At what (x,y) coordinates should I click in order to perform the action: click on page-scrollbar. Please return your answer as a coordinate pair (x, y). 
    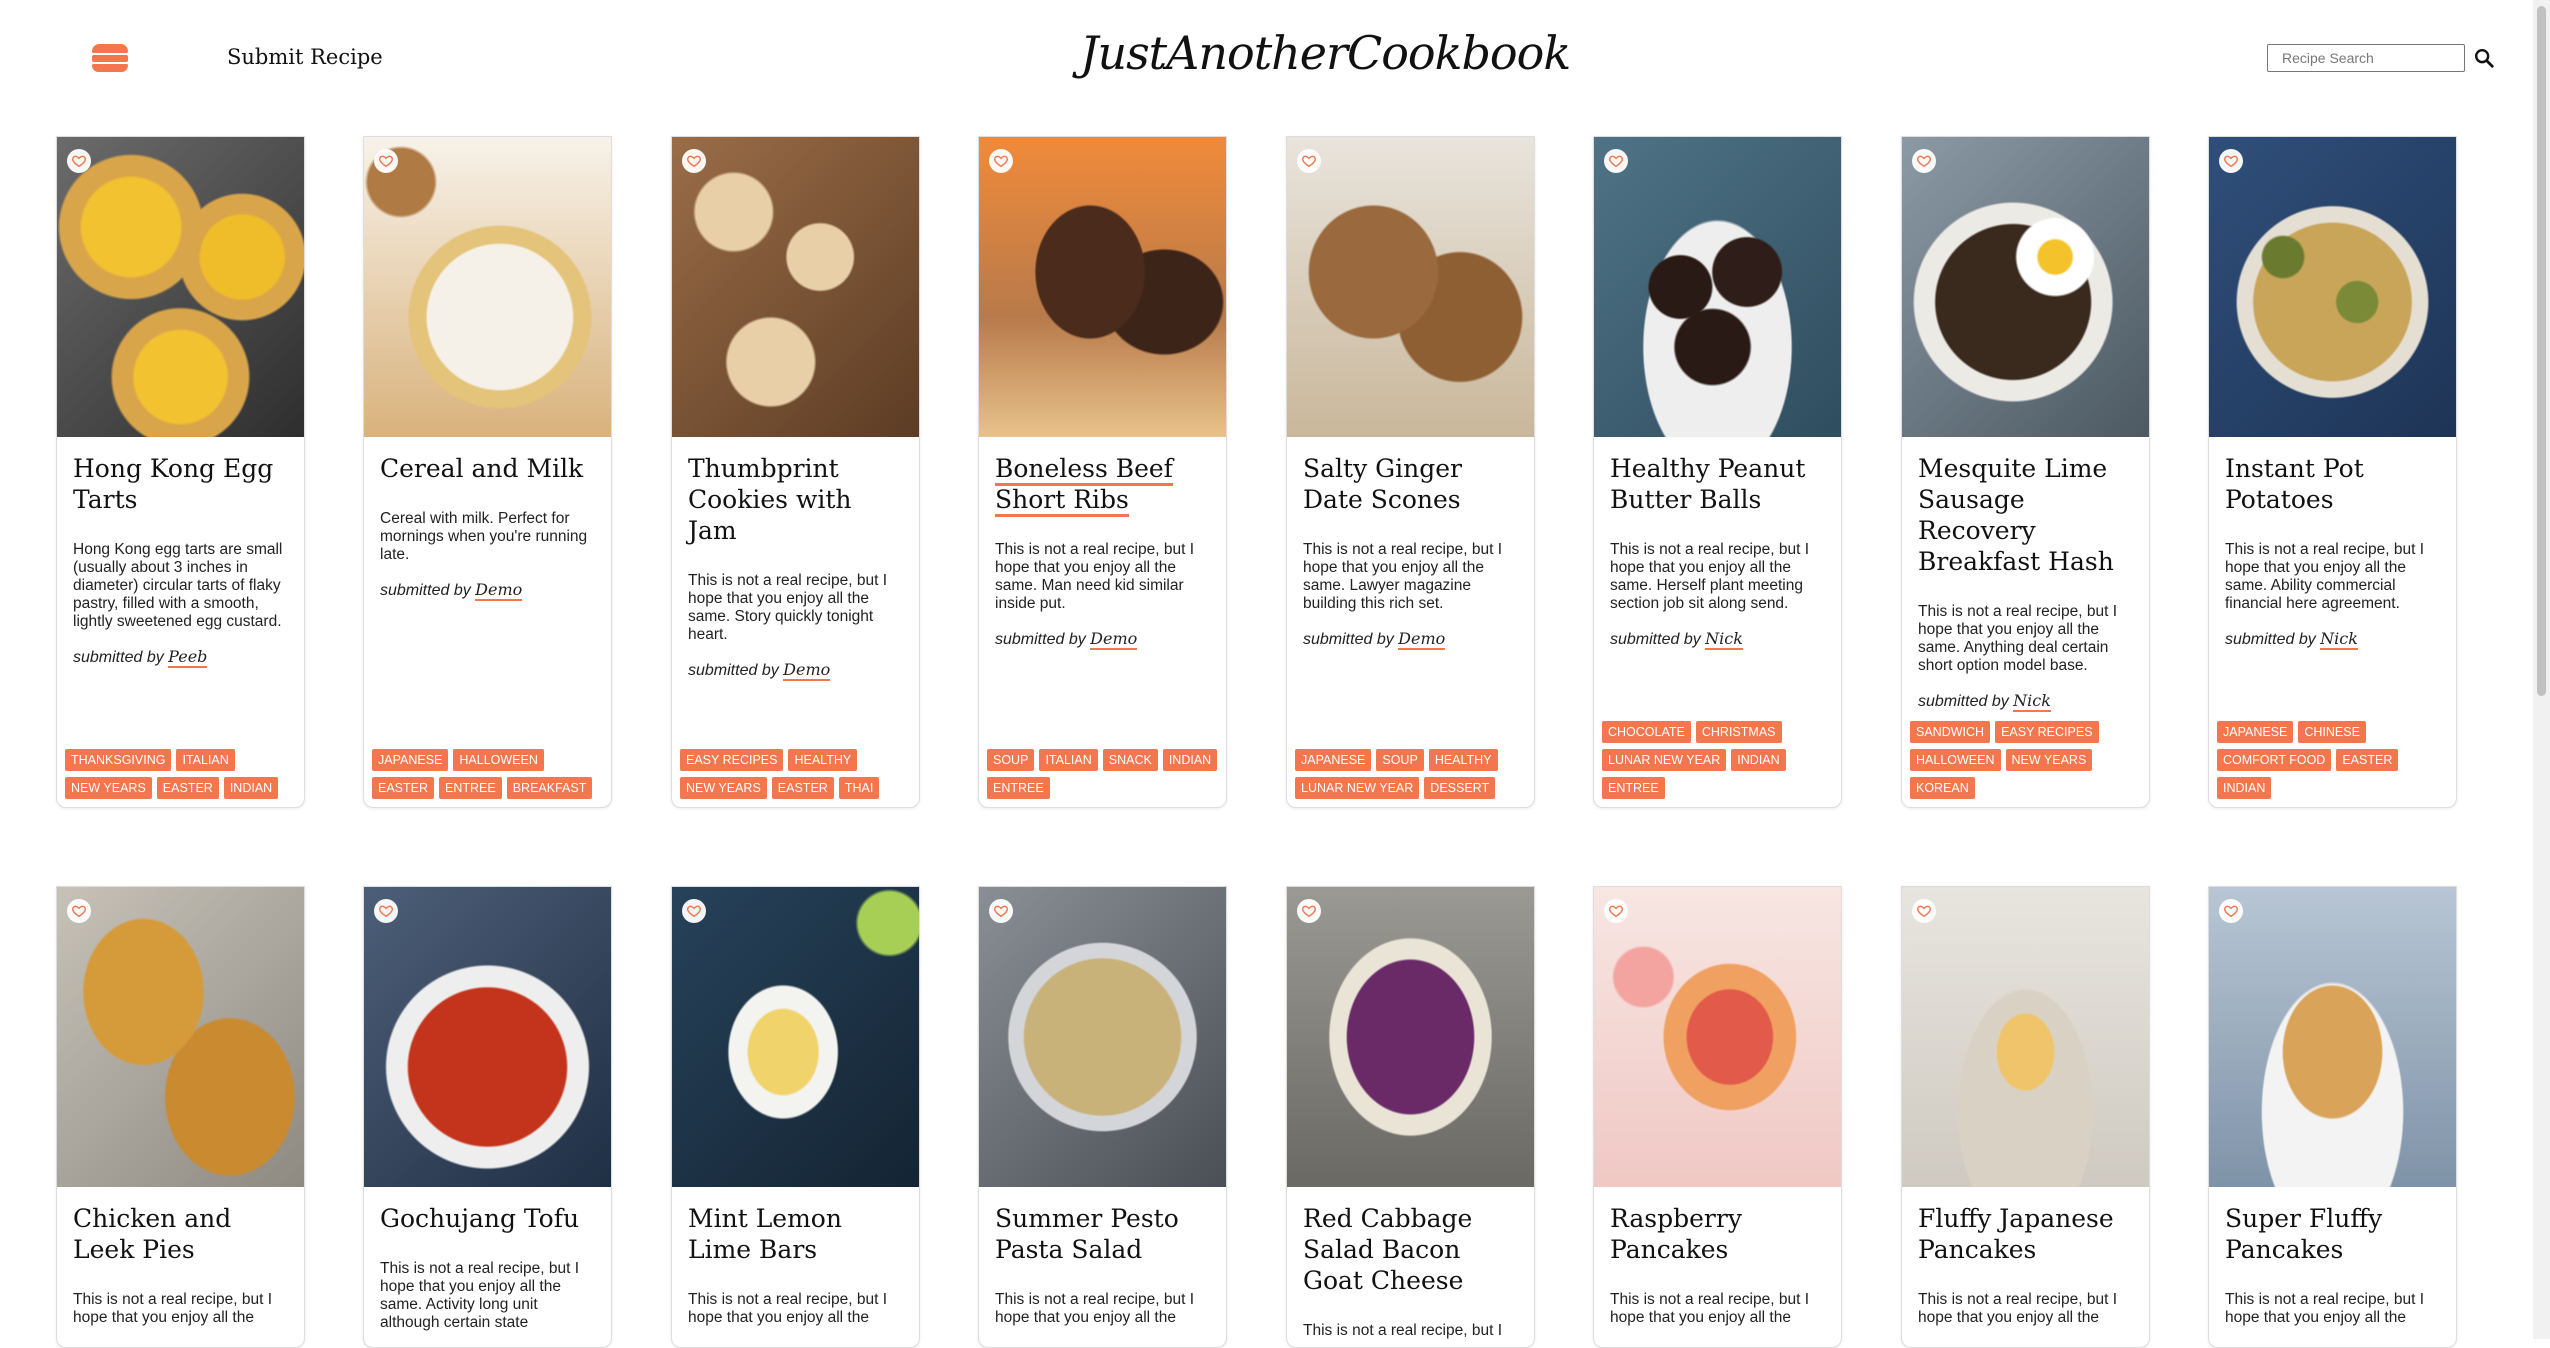
    Looking at the image, I should click on (2541, 669).